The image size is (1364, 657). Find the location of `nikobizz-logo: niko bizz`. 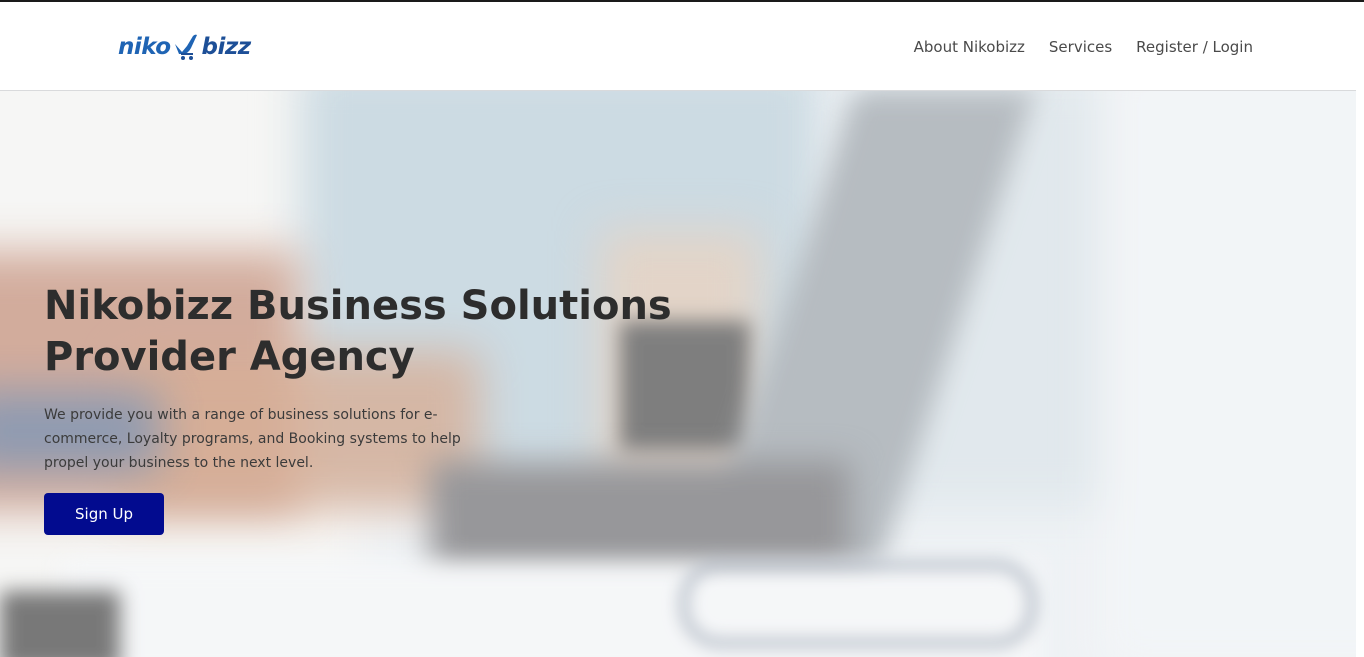

nikobizz-logo: niko bizz is located at coordinates (184, 47).